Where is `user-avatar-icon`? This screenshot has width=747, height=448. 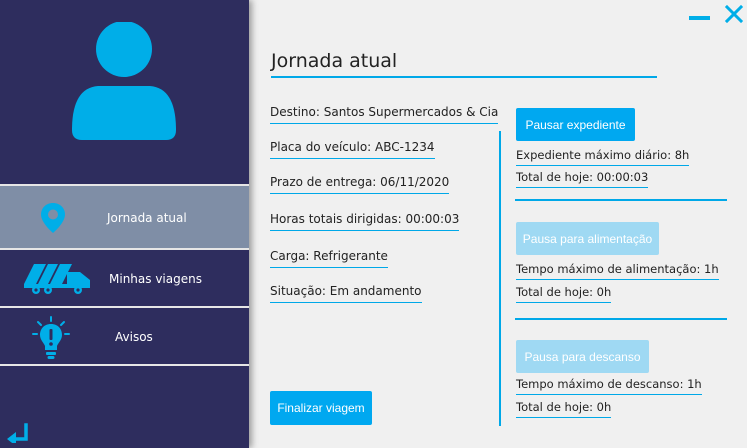
user-avatar-icon is located at coordinates (124, 81).